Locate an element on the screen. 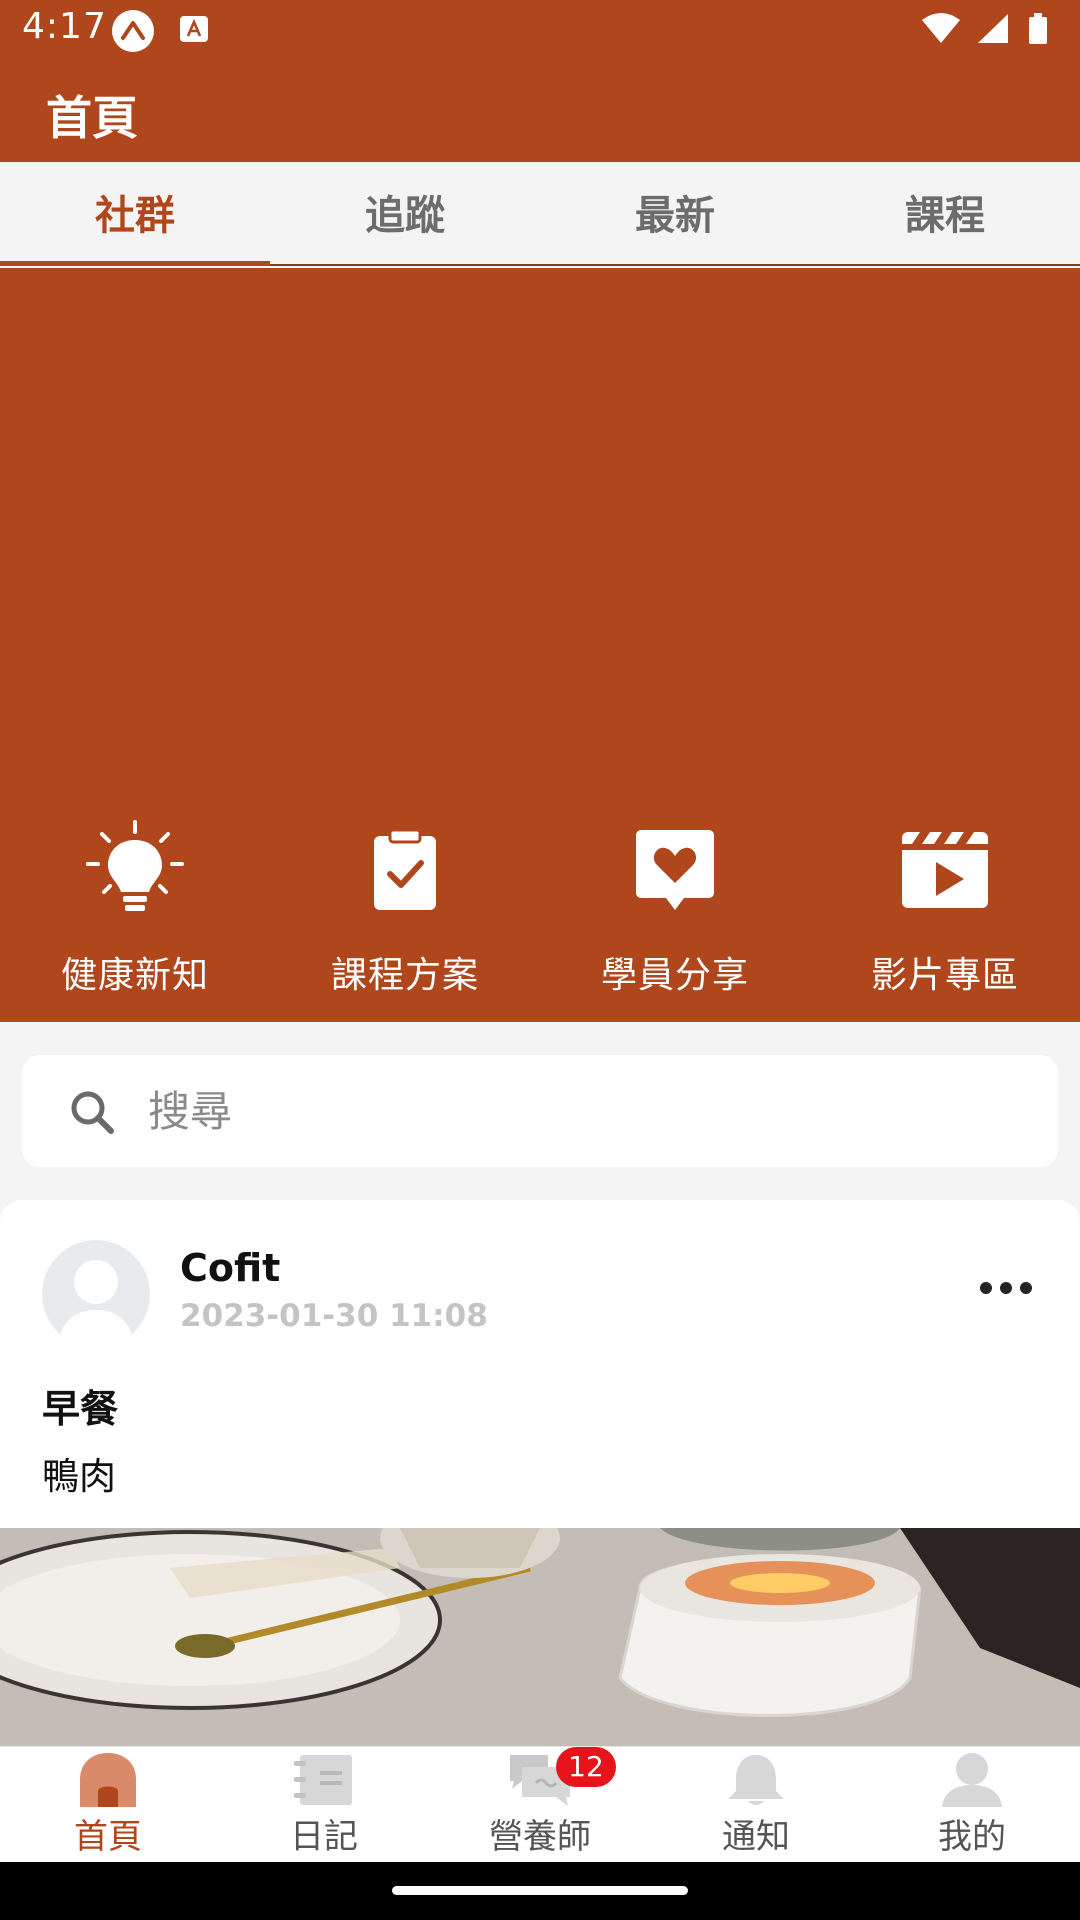  lightbulb-icon is located at coordinates (135, 865).